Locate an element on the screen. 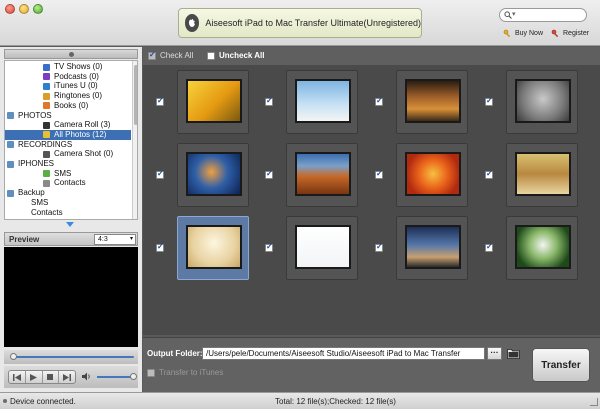 The image size is (600, 409). open-folder-icon is located at coordinates (513, 353).